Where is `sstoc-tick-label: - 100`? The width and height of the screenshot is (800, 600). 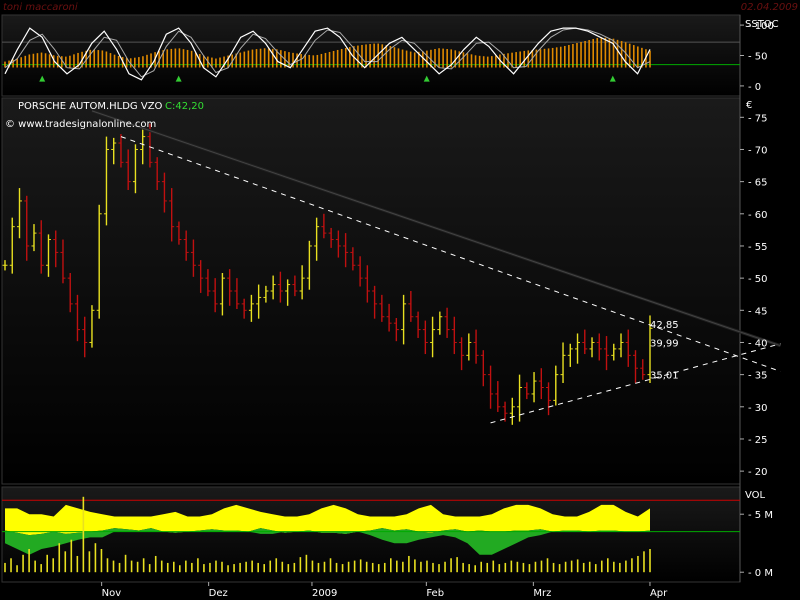
sstoc-tick-label: - 100 is located at coordinates (761, 26).